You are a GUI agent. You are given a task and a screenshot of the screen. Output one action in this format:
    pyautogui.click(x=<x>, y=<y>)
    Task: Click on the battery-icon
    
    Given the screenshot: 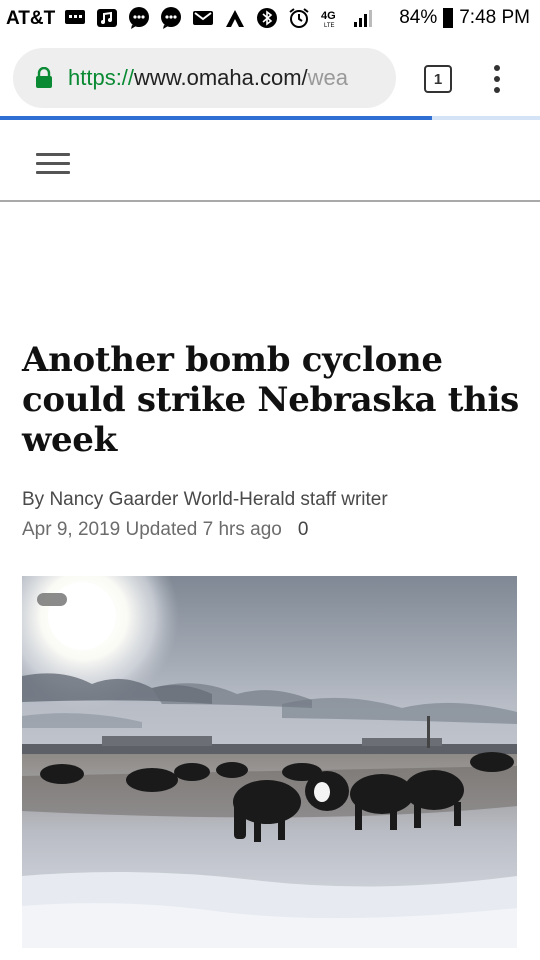 What is the action you would take?
    pyautogui.click(x=448, y=18)
    